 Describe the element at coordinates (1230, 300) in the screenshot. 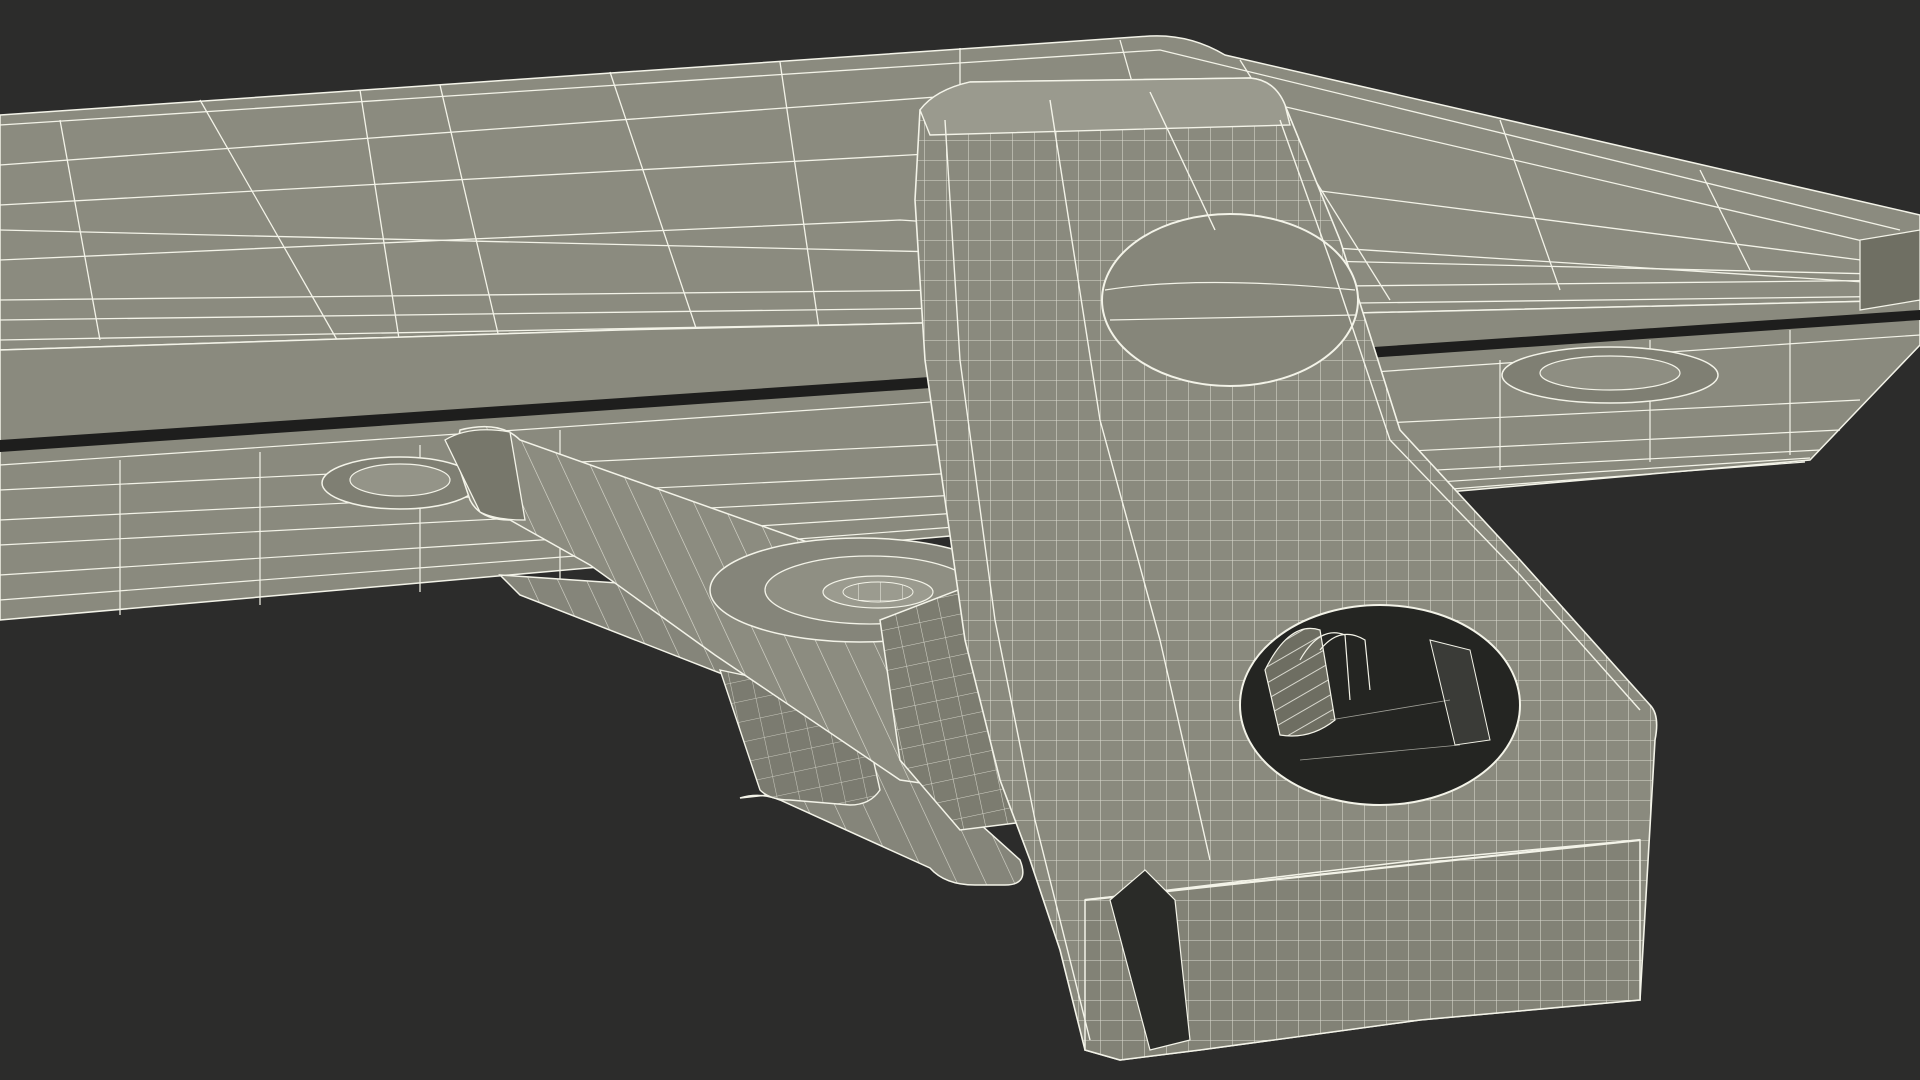

I see `handle-upper-hole` at that location.